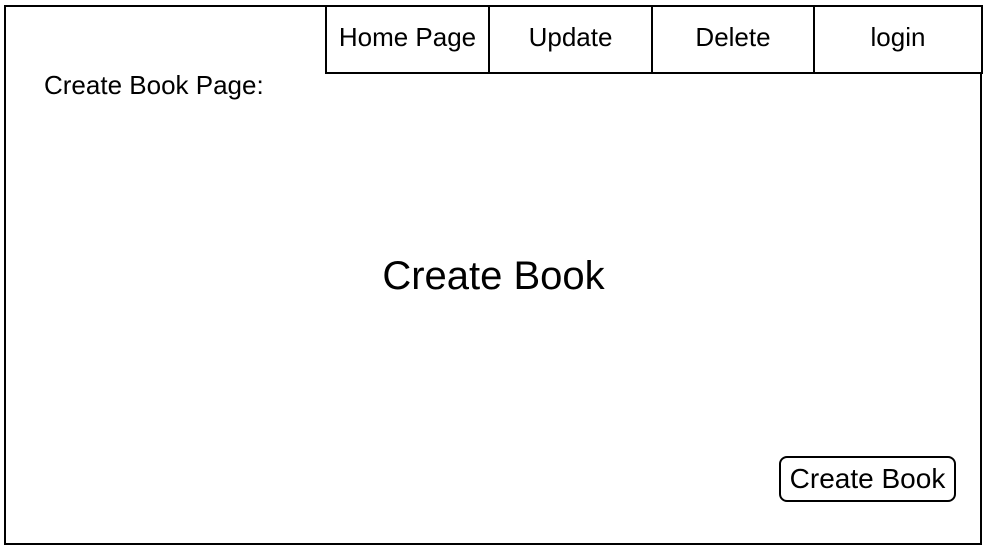  What do you see at coordinates (154, 85) in the screenshot?
I see `page-label: Create Book Page:` at bounding box center [154, 85].